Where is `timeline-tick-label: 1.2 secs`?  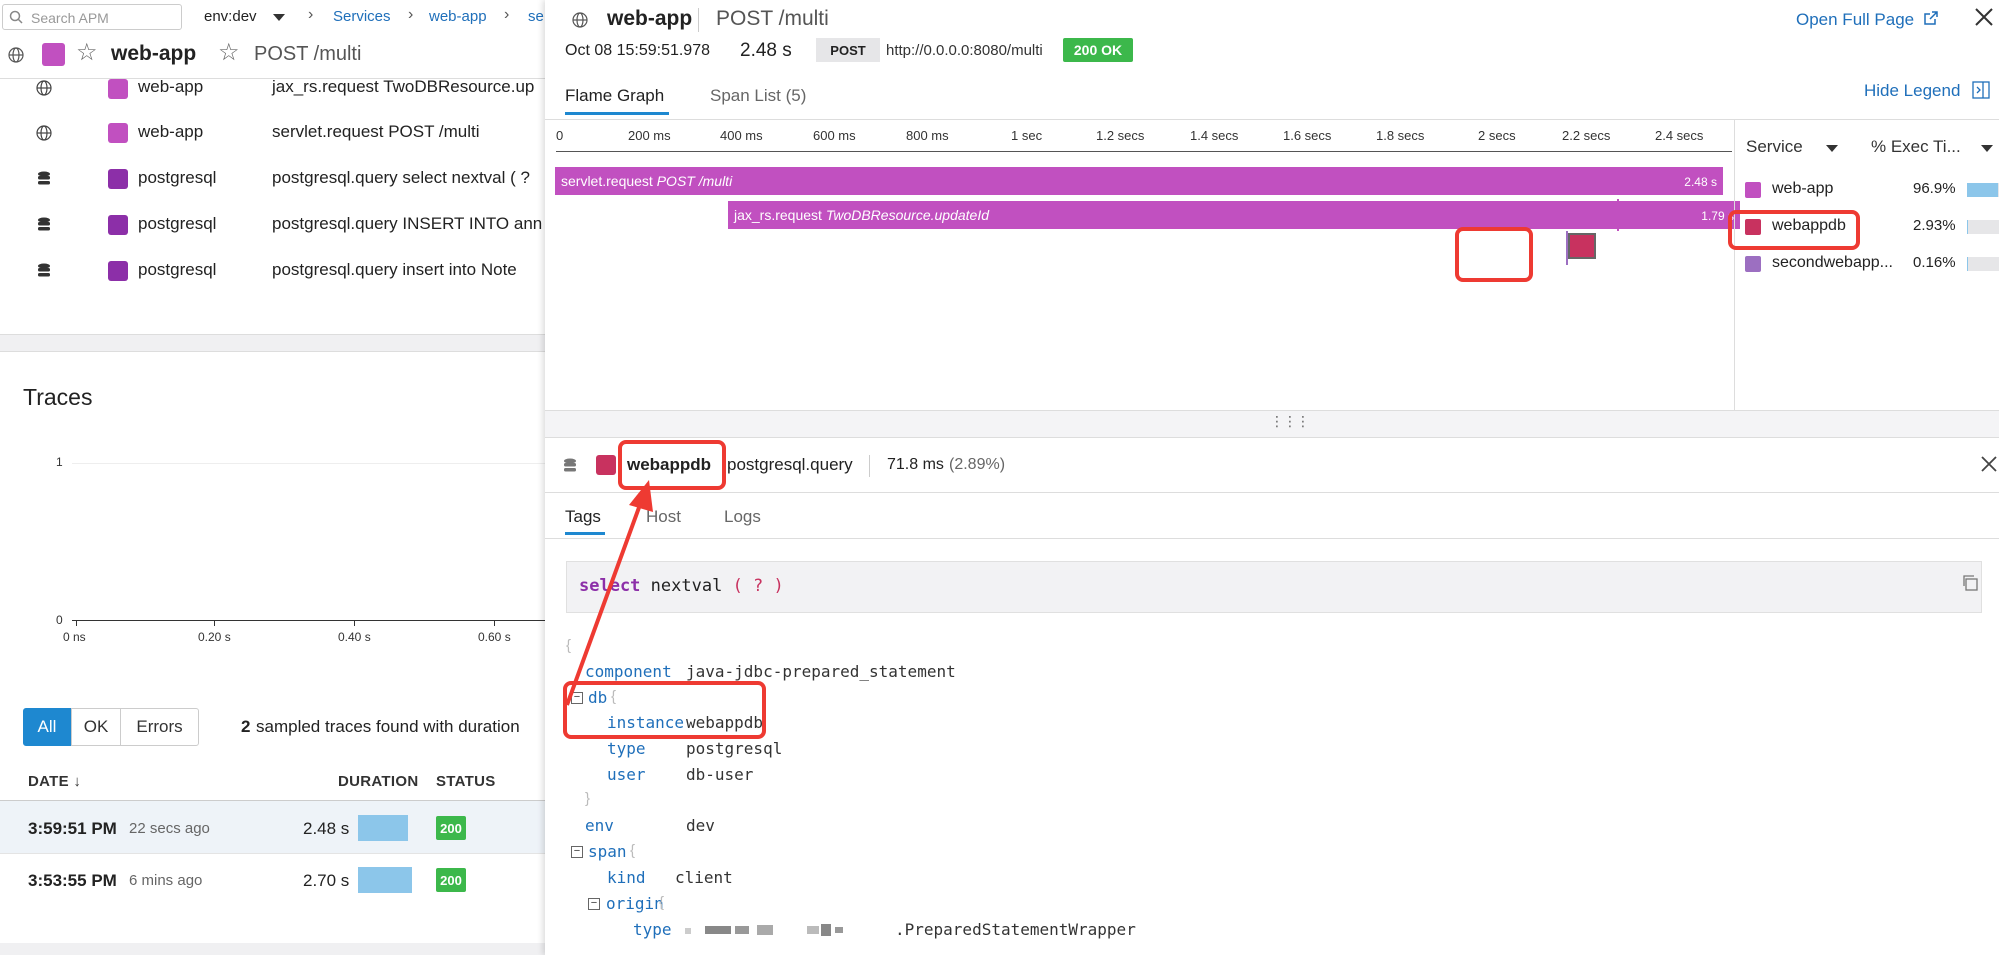
timeline-tick-label: 1.2 secs is located at coordinates (1120, 135).